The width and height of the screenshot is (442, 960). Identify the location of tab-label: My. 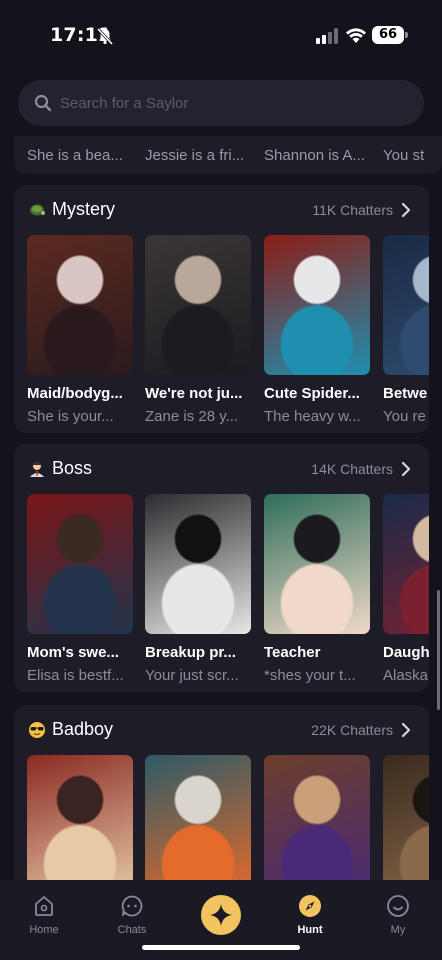
(398, 930).